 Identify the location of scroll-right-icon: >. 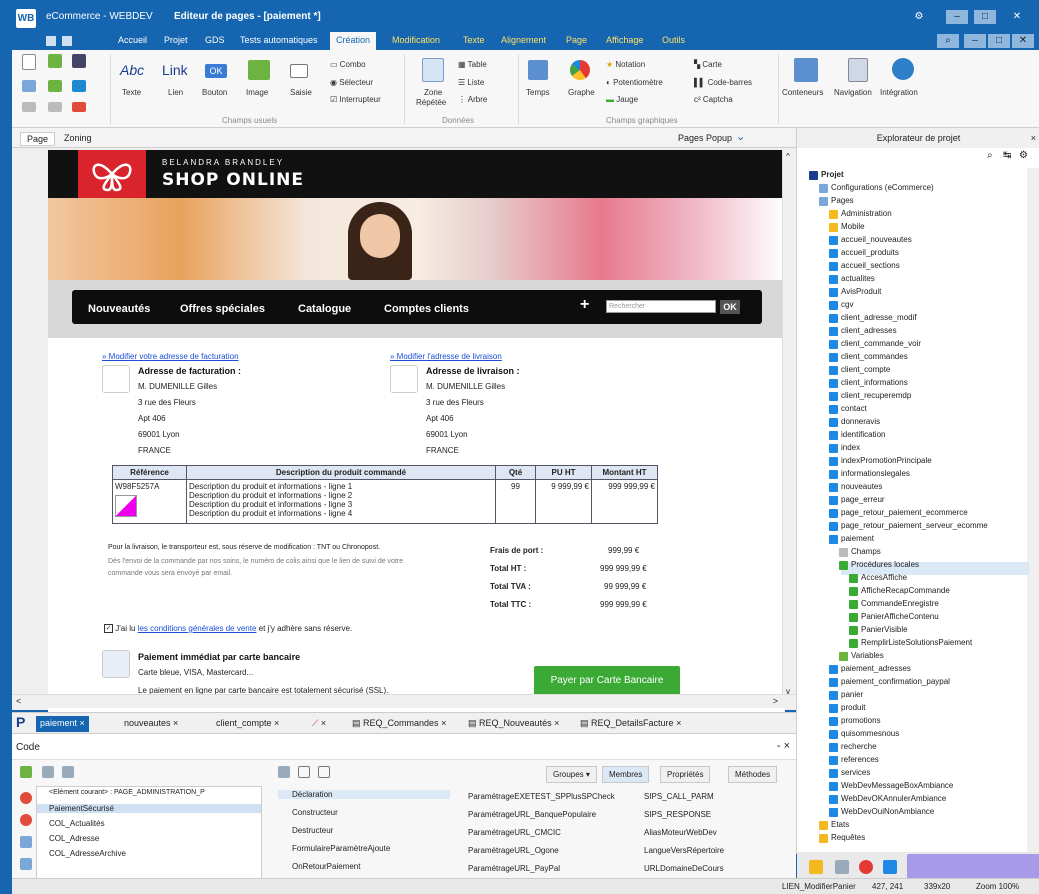
(775, 701).